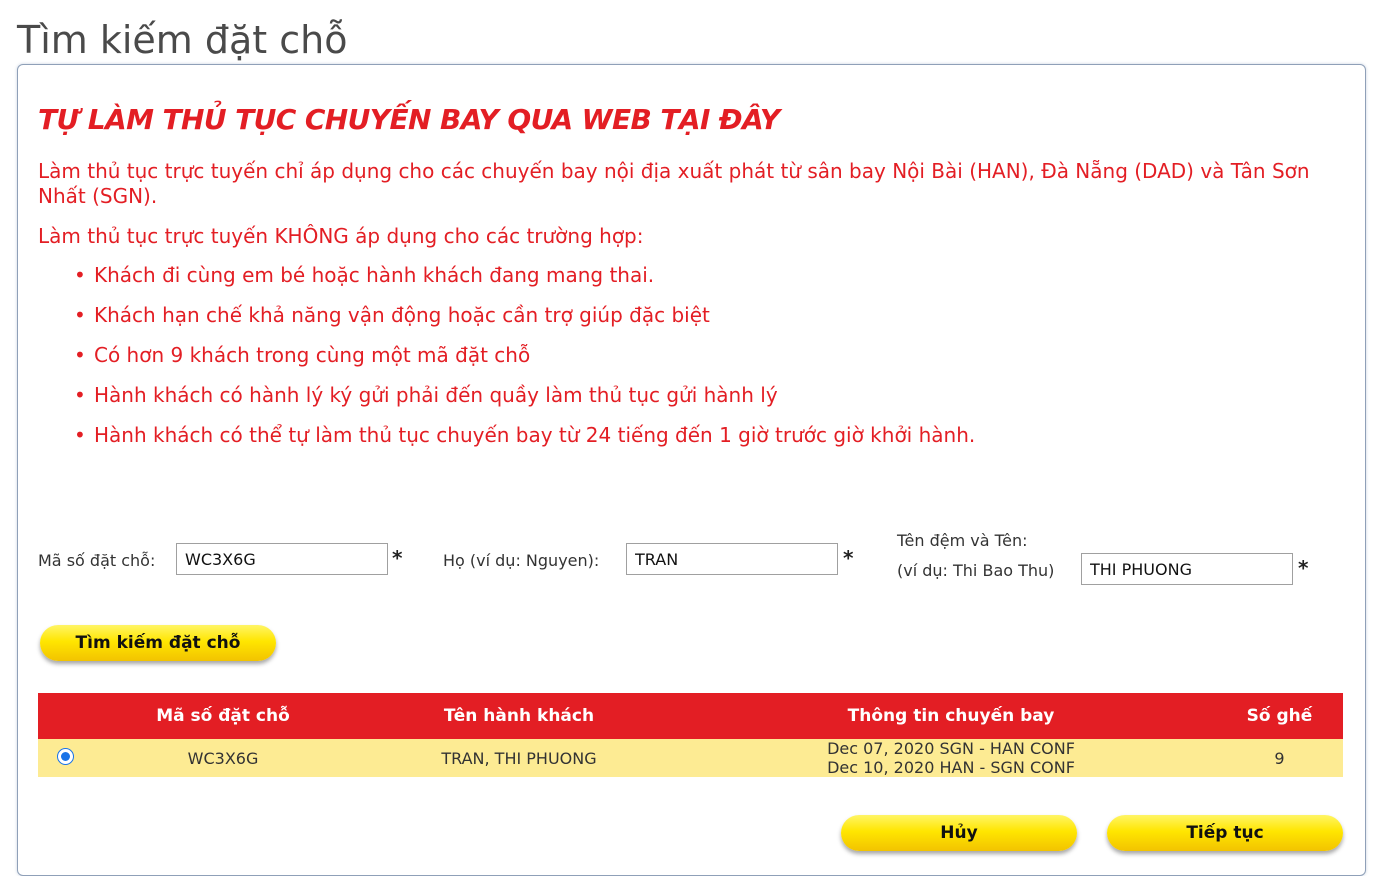 The width and height of the screenshot is (1378, 876). Describe the element at coordinates (223, 758) in the screenshot. I see `booking-code-cell: WC3X6G` at that location.